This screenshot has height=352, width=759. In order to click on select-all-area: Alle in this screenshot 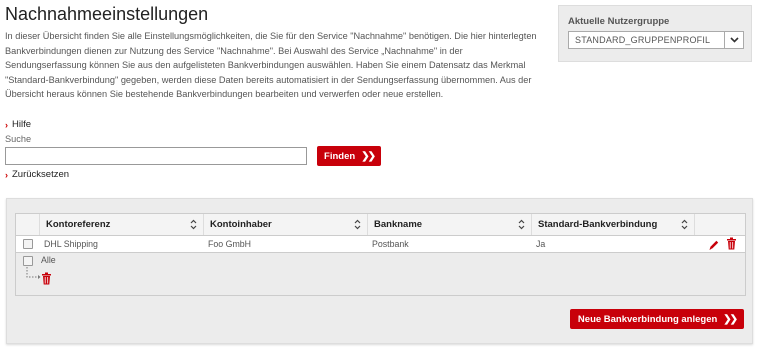, I will do `click(380, 274)`.